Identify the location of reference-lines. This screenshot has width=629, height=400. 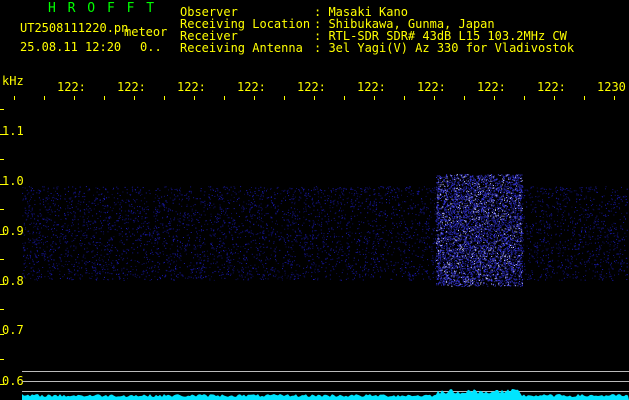
(325, 381).